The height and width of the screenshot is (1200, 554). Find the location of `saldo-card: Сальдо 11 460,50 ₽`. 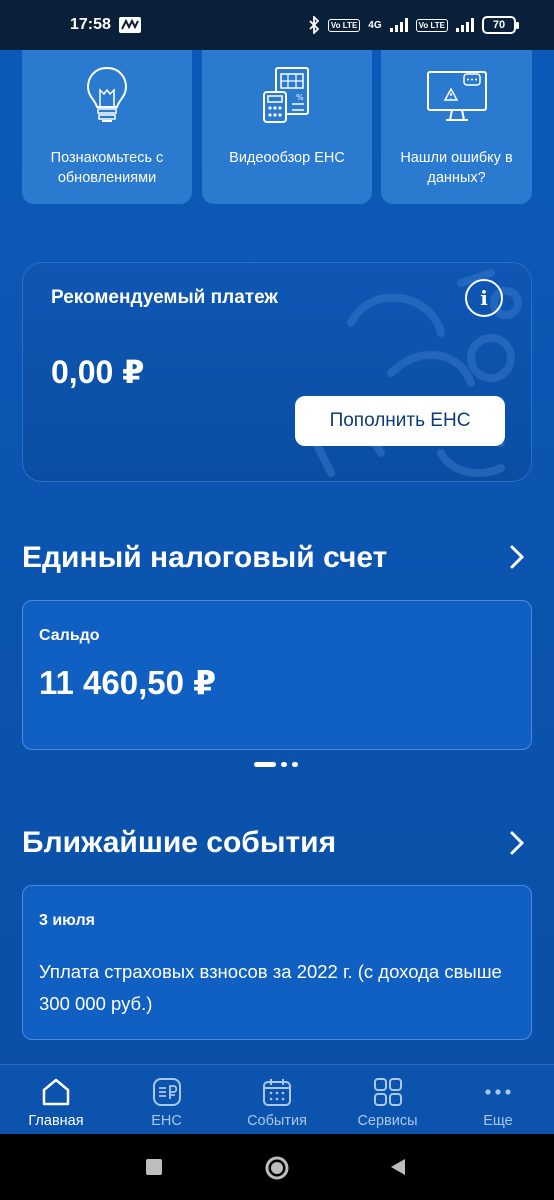

saldo-card: Сальдо 11 460,50 ₽ is located at coordinates (277, 675).